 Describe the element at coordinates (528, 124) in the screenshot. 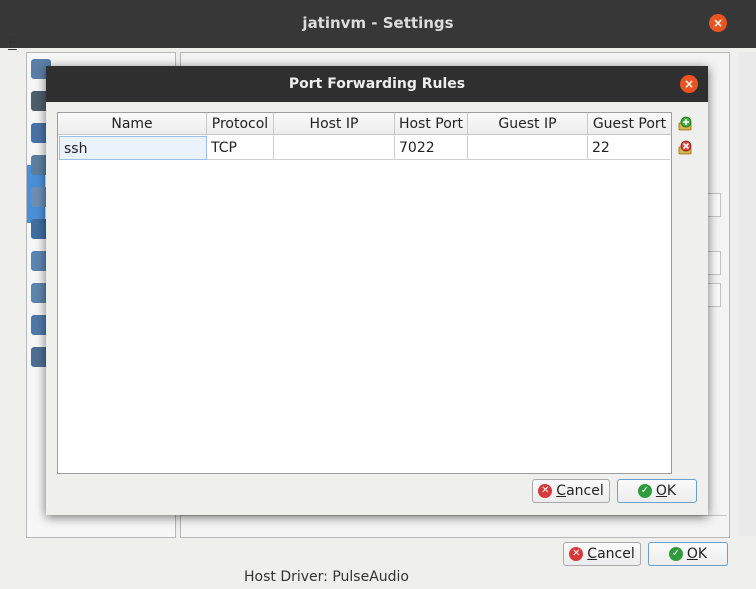

I see `column-header-guest-ip: Guest IP` at that location.